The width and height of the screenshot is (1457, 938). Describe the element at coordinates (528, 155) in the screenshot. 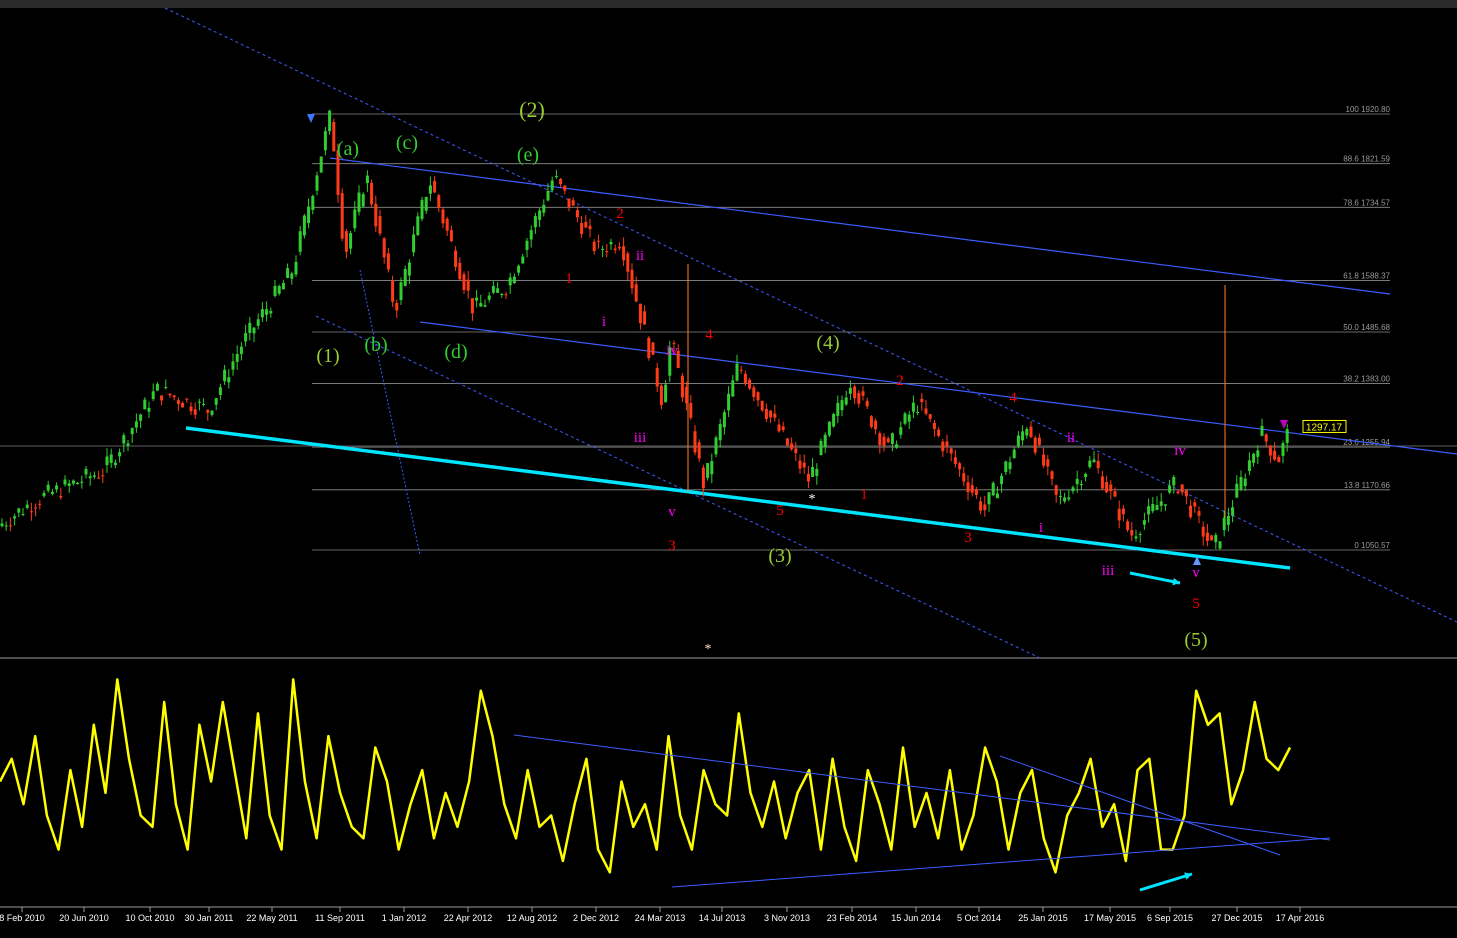

I see `wave-label: (e)` at that location.